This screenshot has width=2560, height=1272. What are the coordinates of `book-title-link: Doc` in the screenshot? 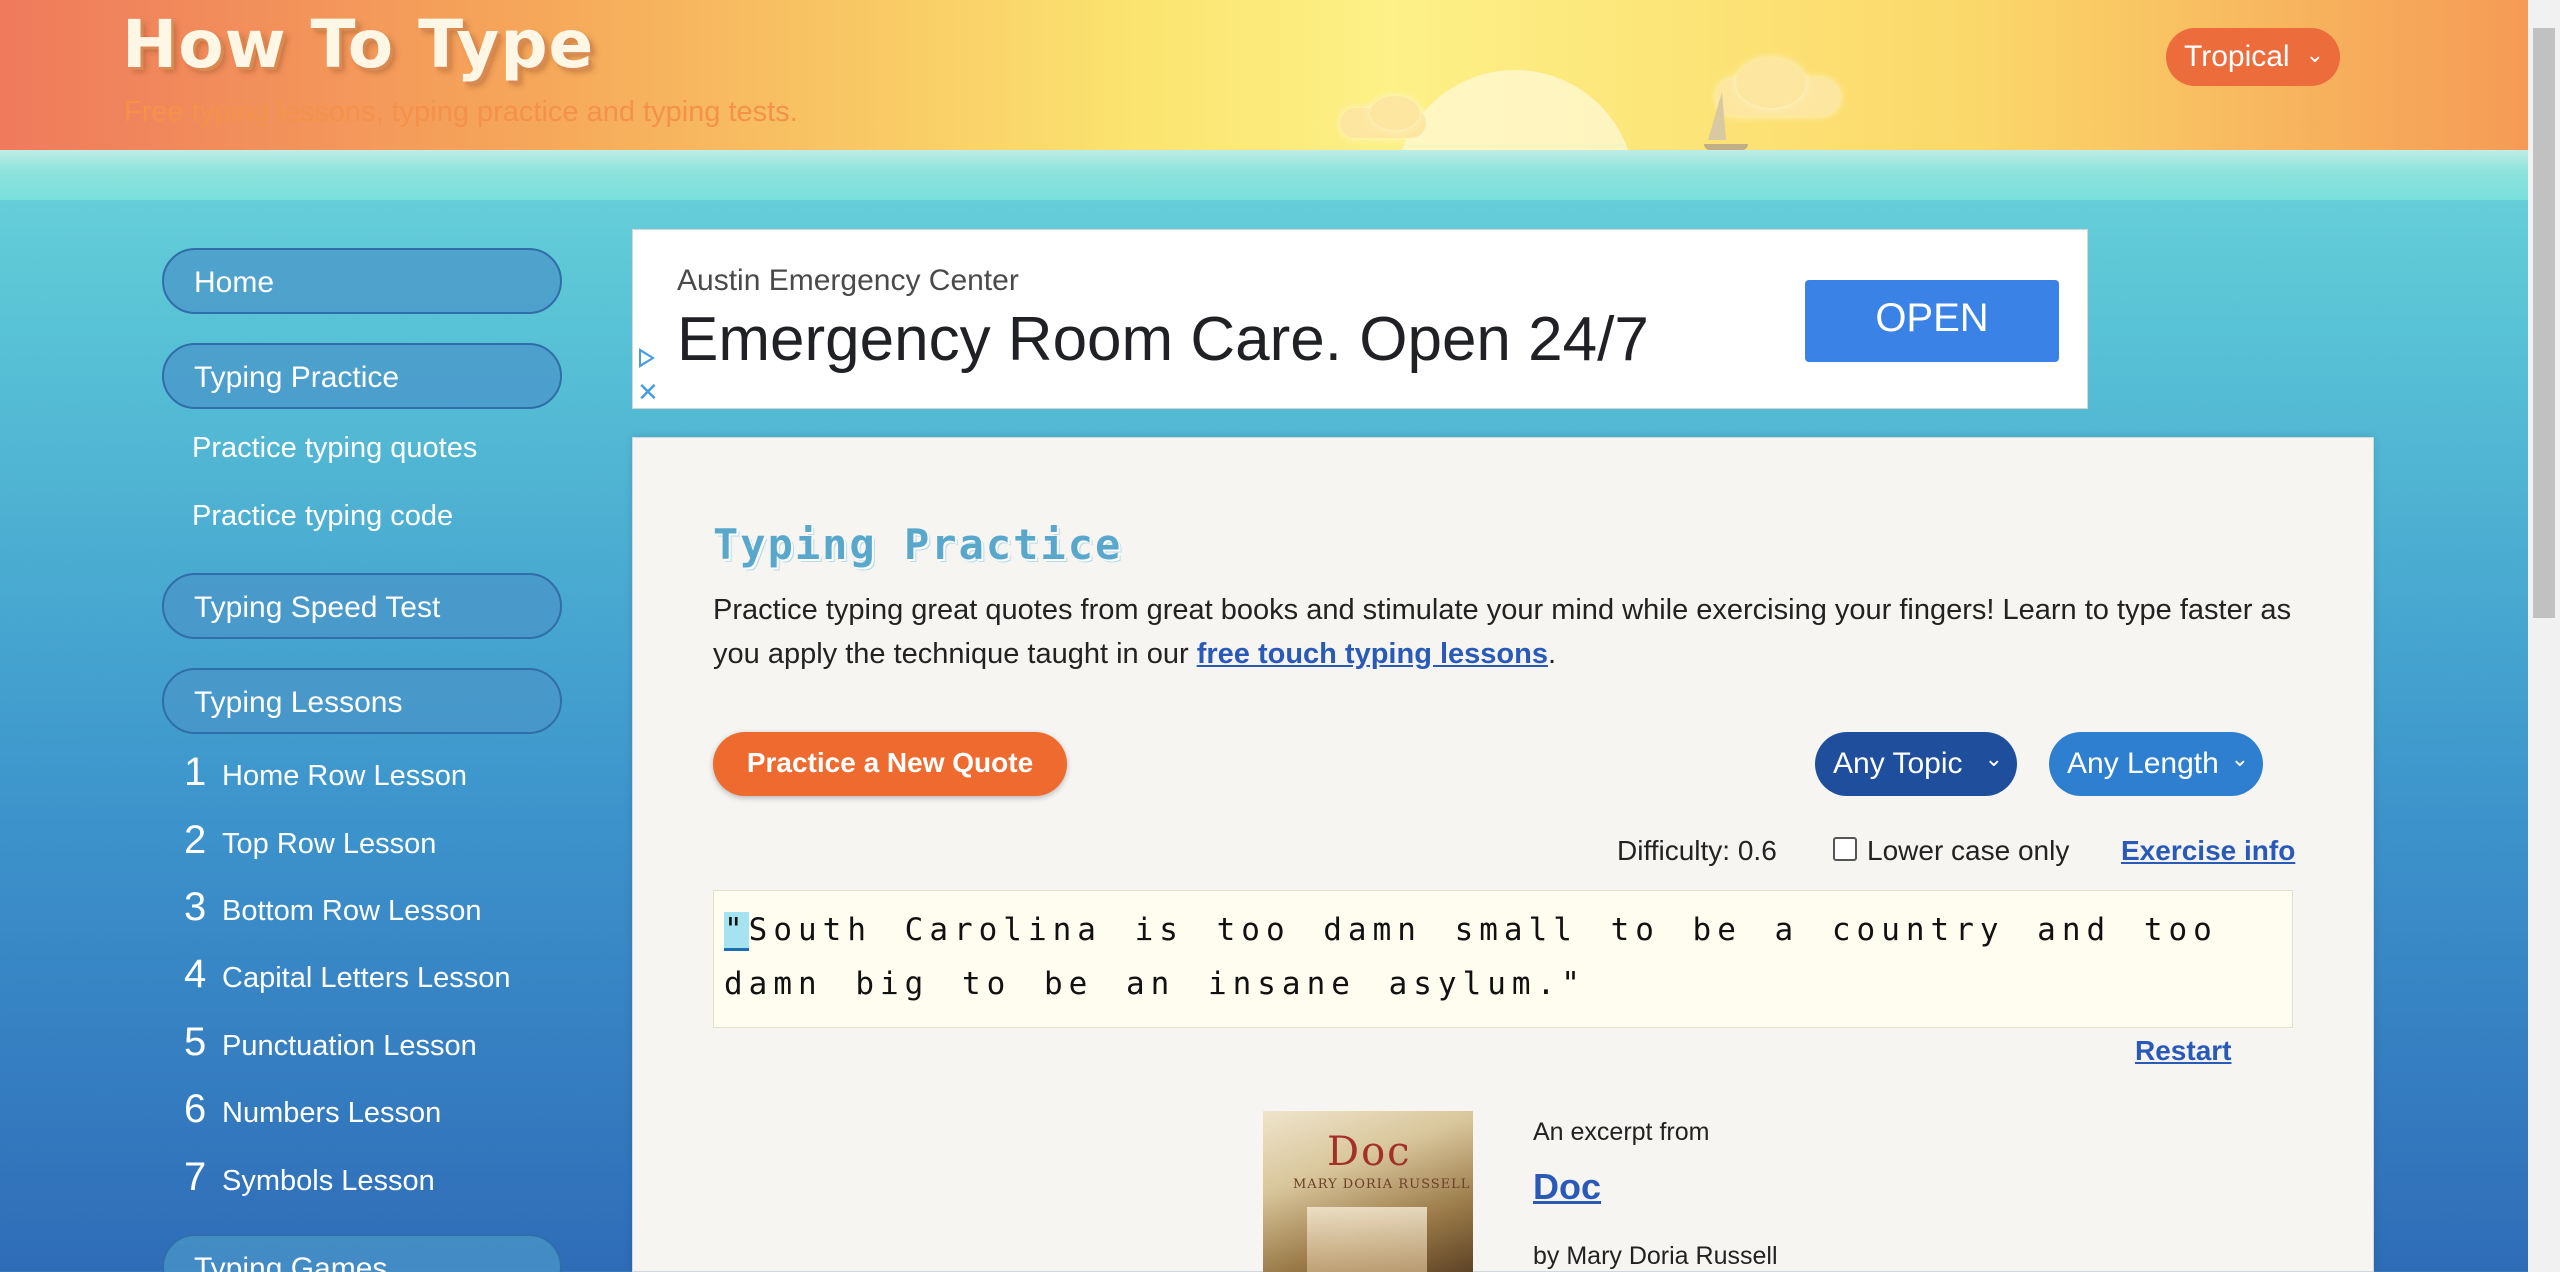 It's located at (1567, 1187).